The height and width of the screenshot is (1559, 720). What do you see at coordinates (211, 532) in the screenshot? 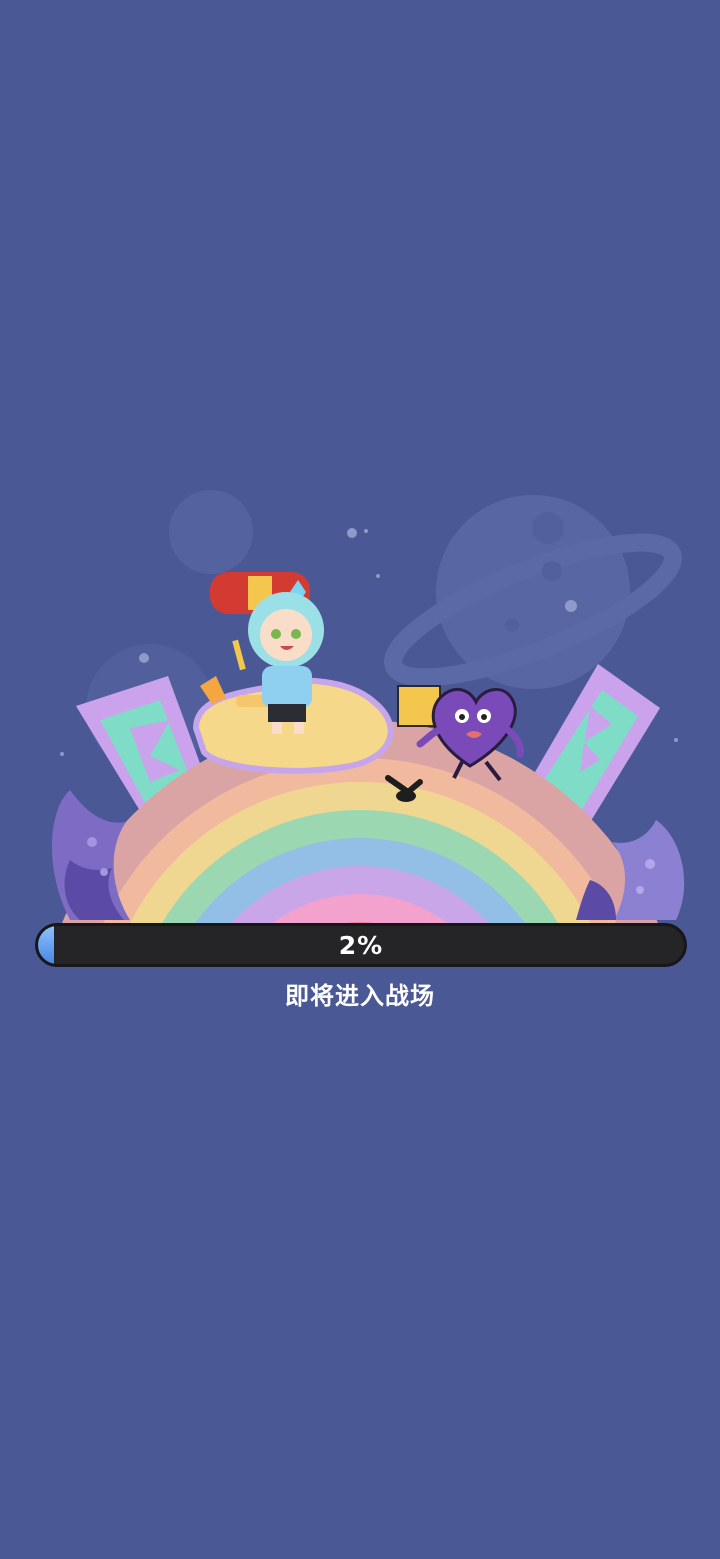
I see `bg-planet-left` at bounding box center [211, 532].